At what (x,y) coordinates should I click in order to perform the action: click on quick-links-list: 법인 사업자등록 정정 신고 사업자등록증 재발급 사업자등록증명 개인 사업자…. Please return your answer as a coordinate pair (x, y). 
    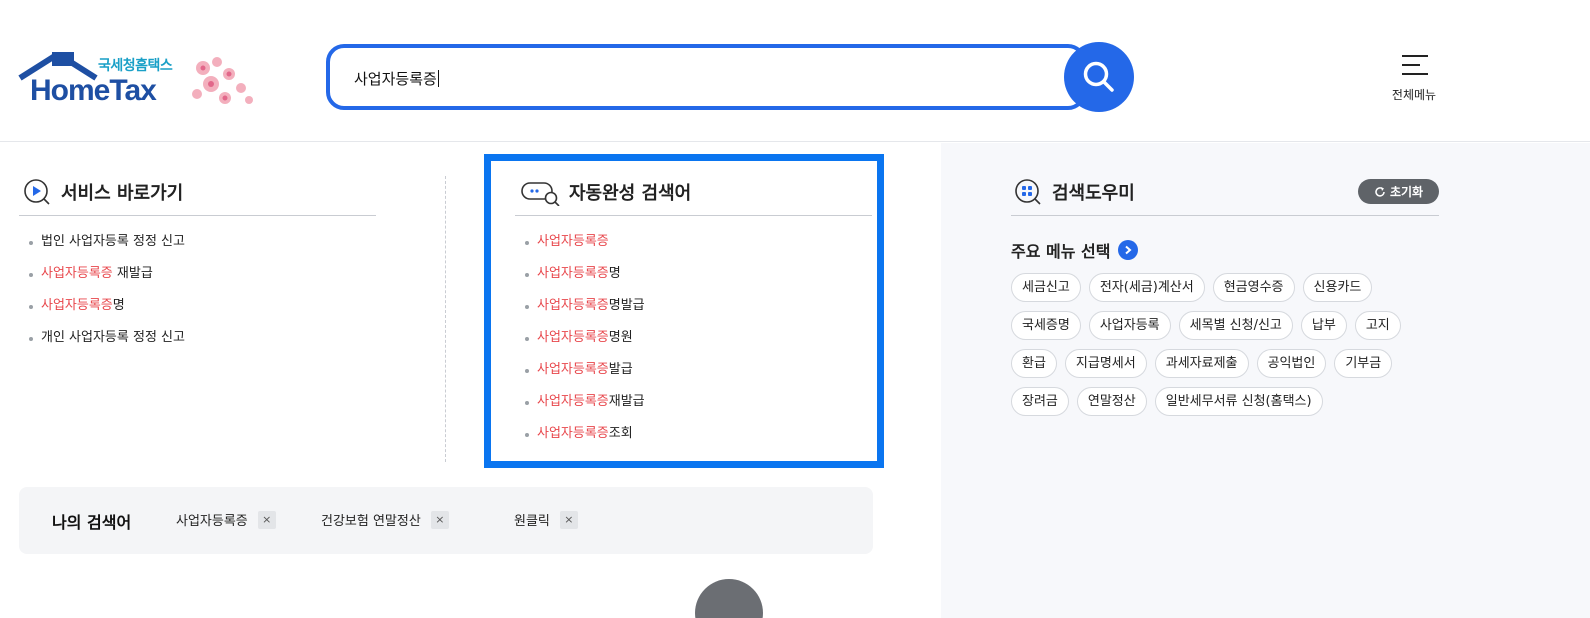
    Looking at the image, I should click on (199, 290).